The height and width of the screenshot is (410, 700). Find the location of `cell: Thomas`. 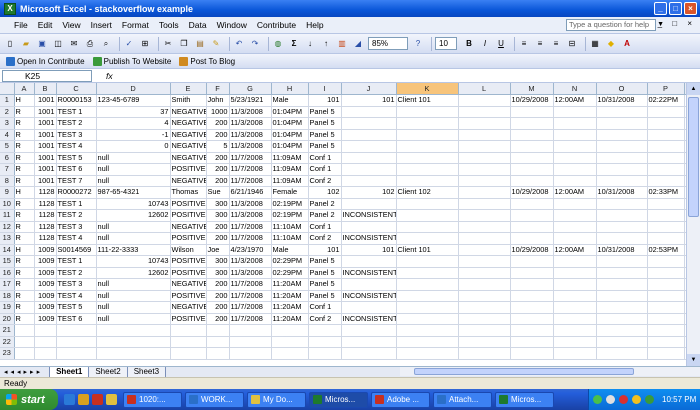

cell: Thomas is located at coordinates (188, 192).